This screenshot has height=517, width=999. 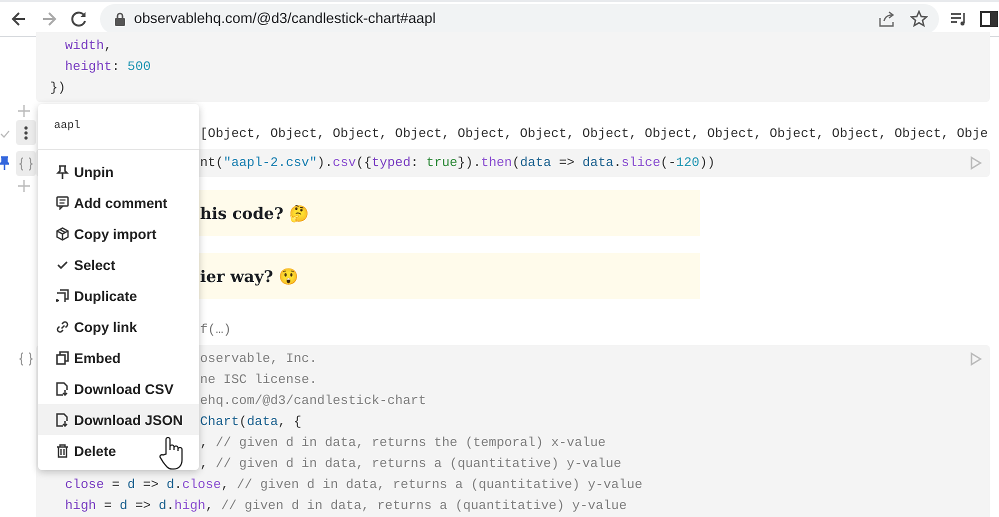 I want to click on menu-item: Delete, so click(x=118, y=450).